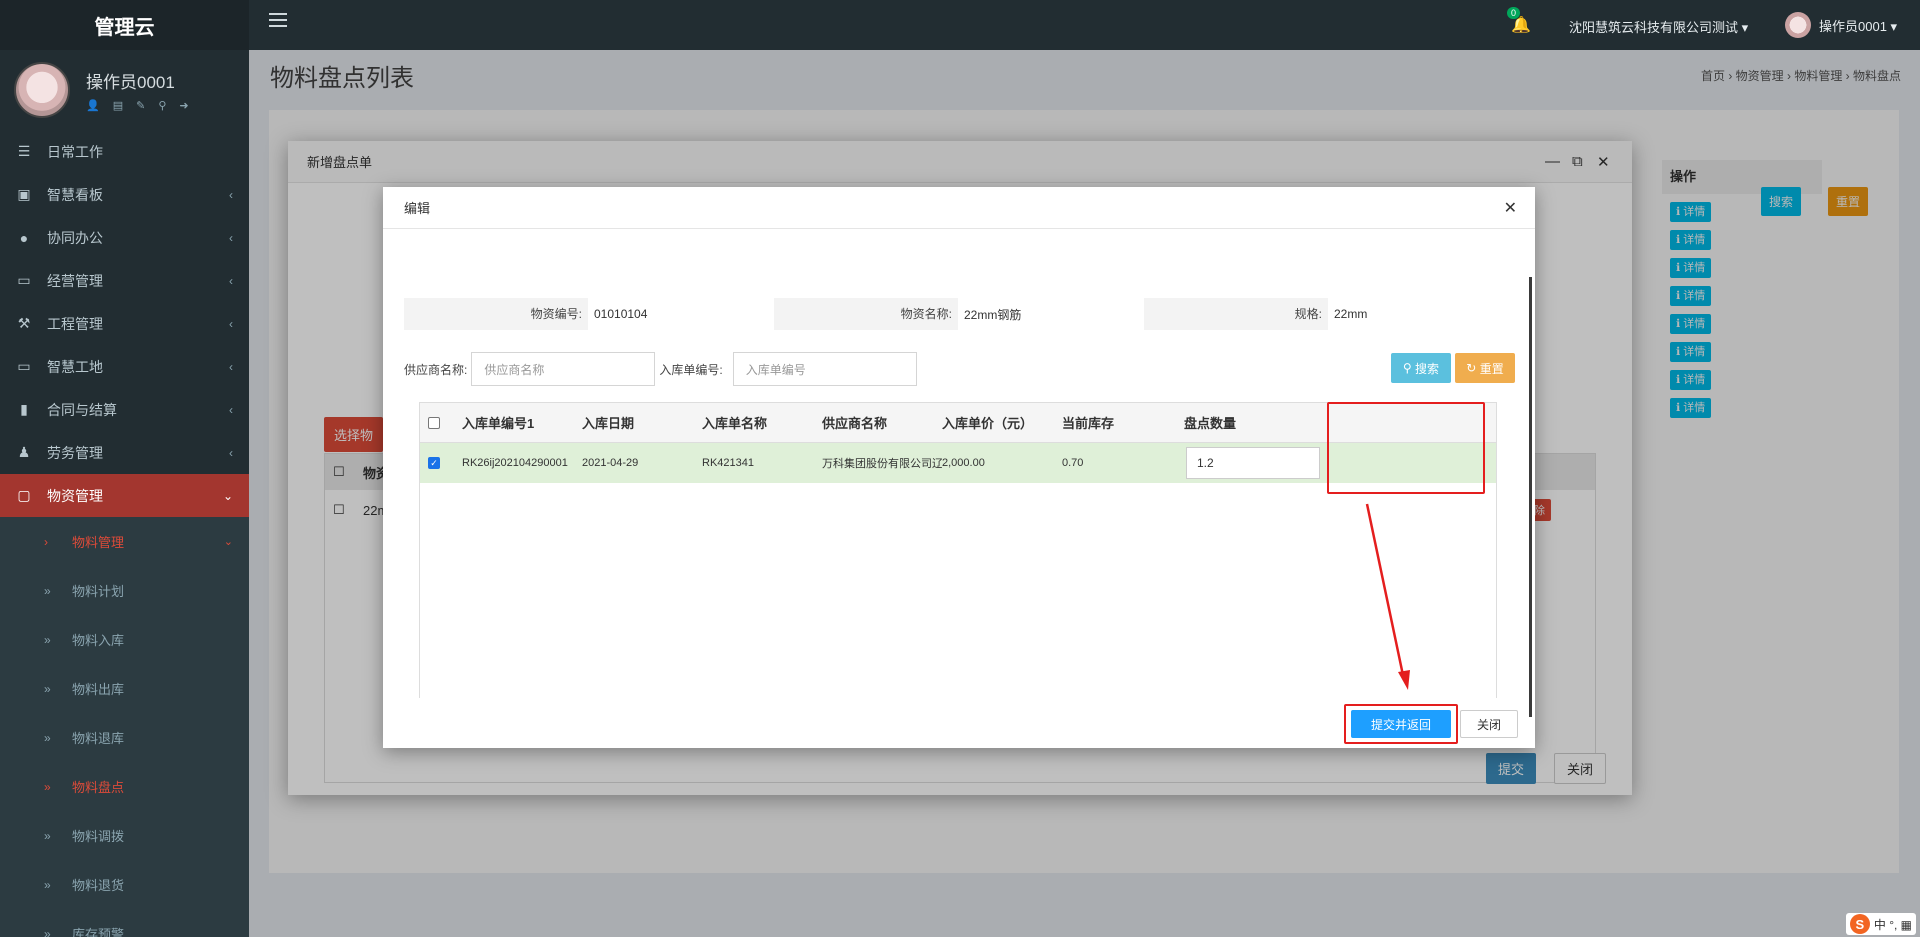 Image resolution: width=1920 pixels, height=937 pixels. What do you see at coordinates (124, 237) in the screenshot?
I see `sidebar-item-office: ● 协同办公 ‹` at bounding box center [124, 237].